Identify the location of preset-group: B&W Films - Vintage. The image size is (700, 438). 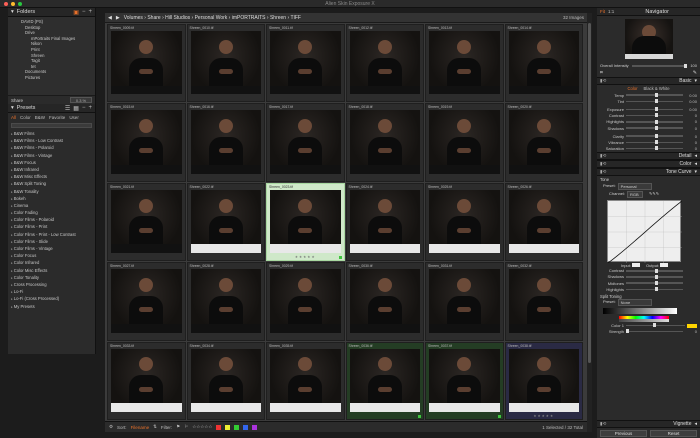
(51, 155).